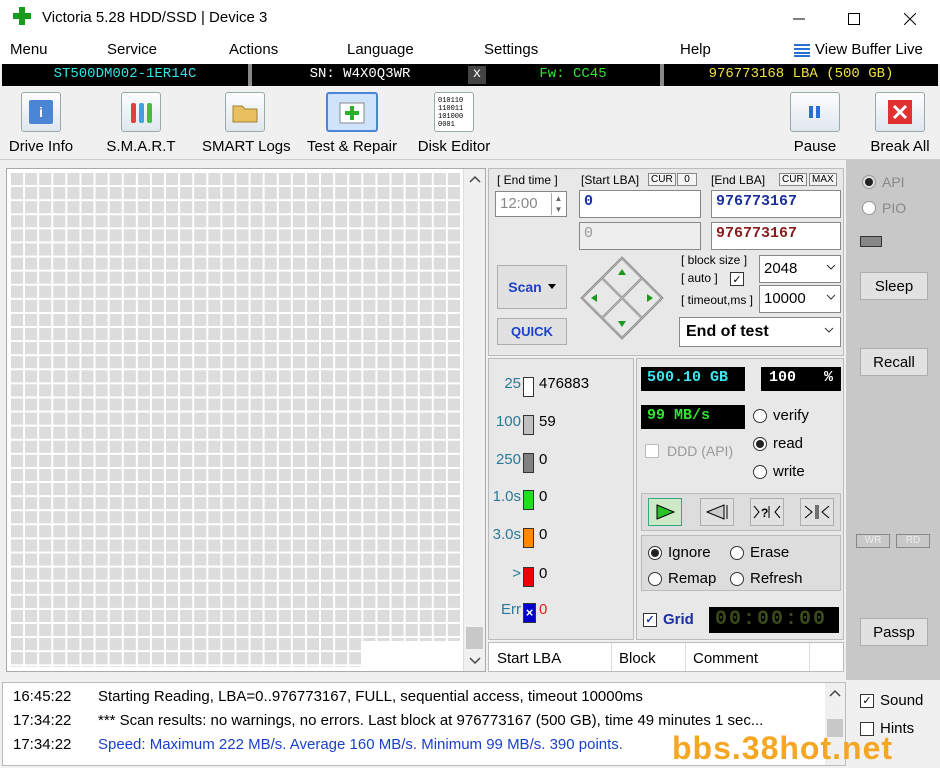 This screenshot has width=940, height=768. I want to click on verify-radio: verify, so click(781, 415).